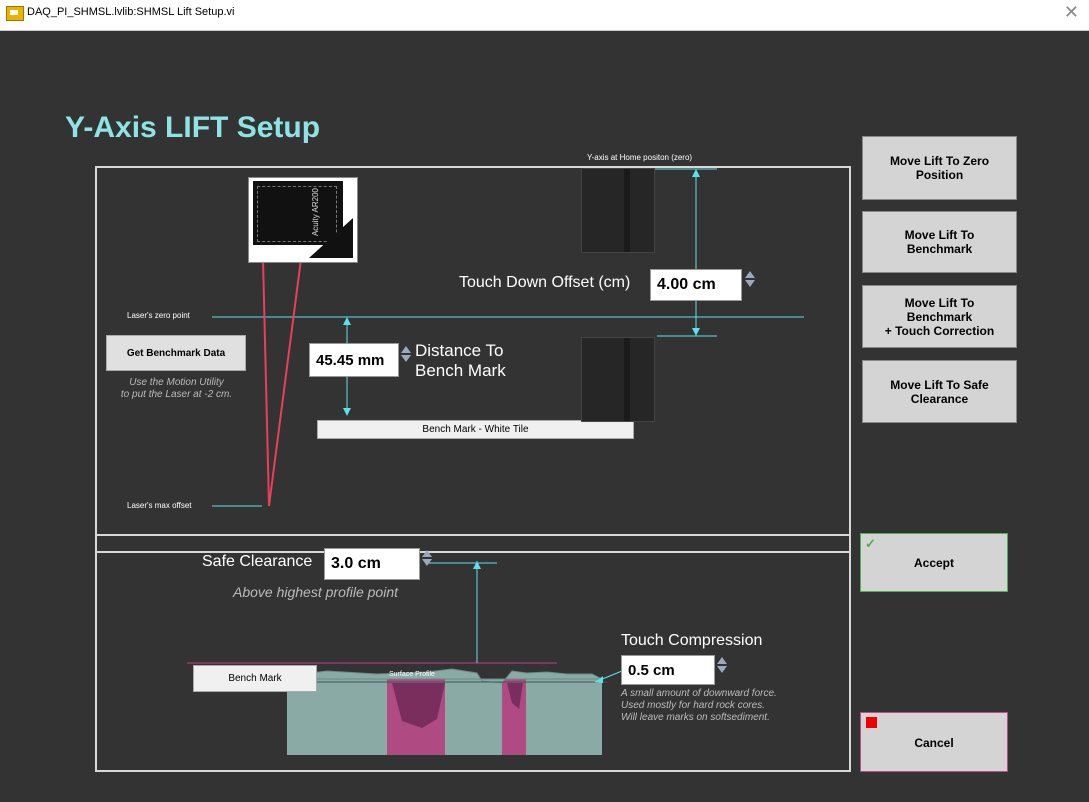 The height and width of the screenshot is (802, 1089). What do you see at coordinates (158, 315) in the screenshot?
I see `laser-zero-label: Laser's zero point` at bounding box center [158, 315].